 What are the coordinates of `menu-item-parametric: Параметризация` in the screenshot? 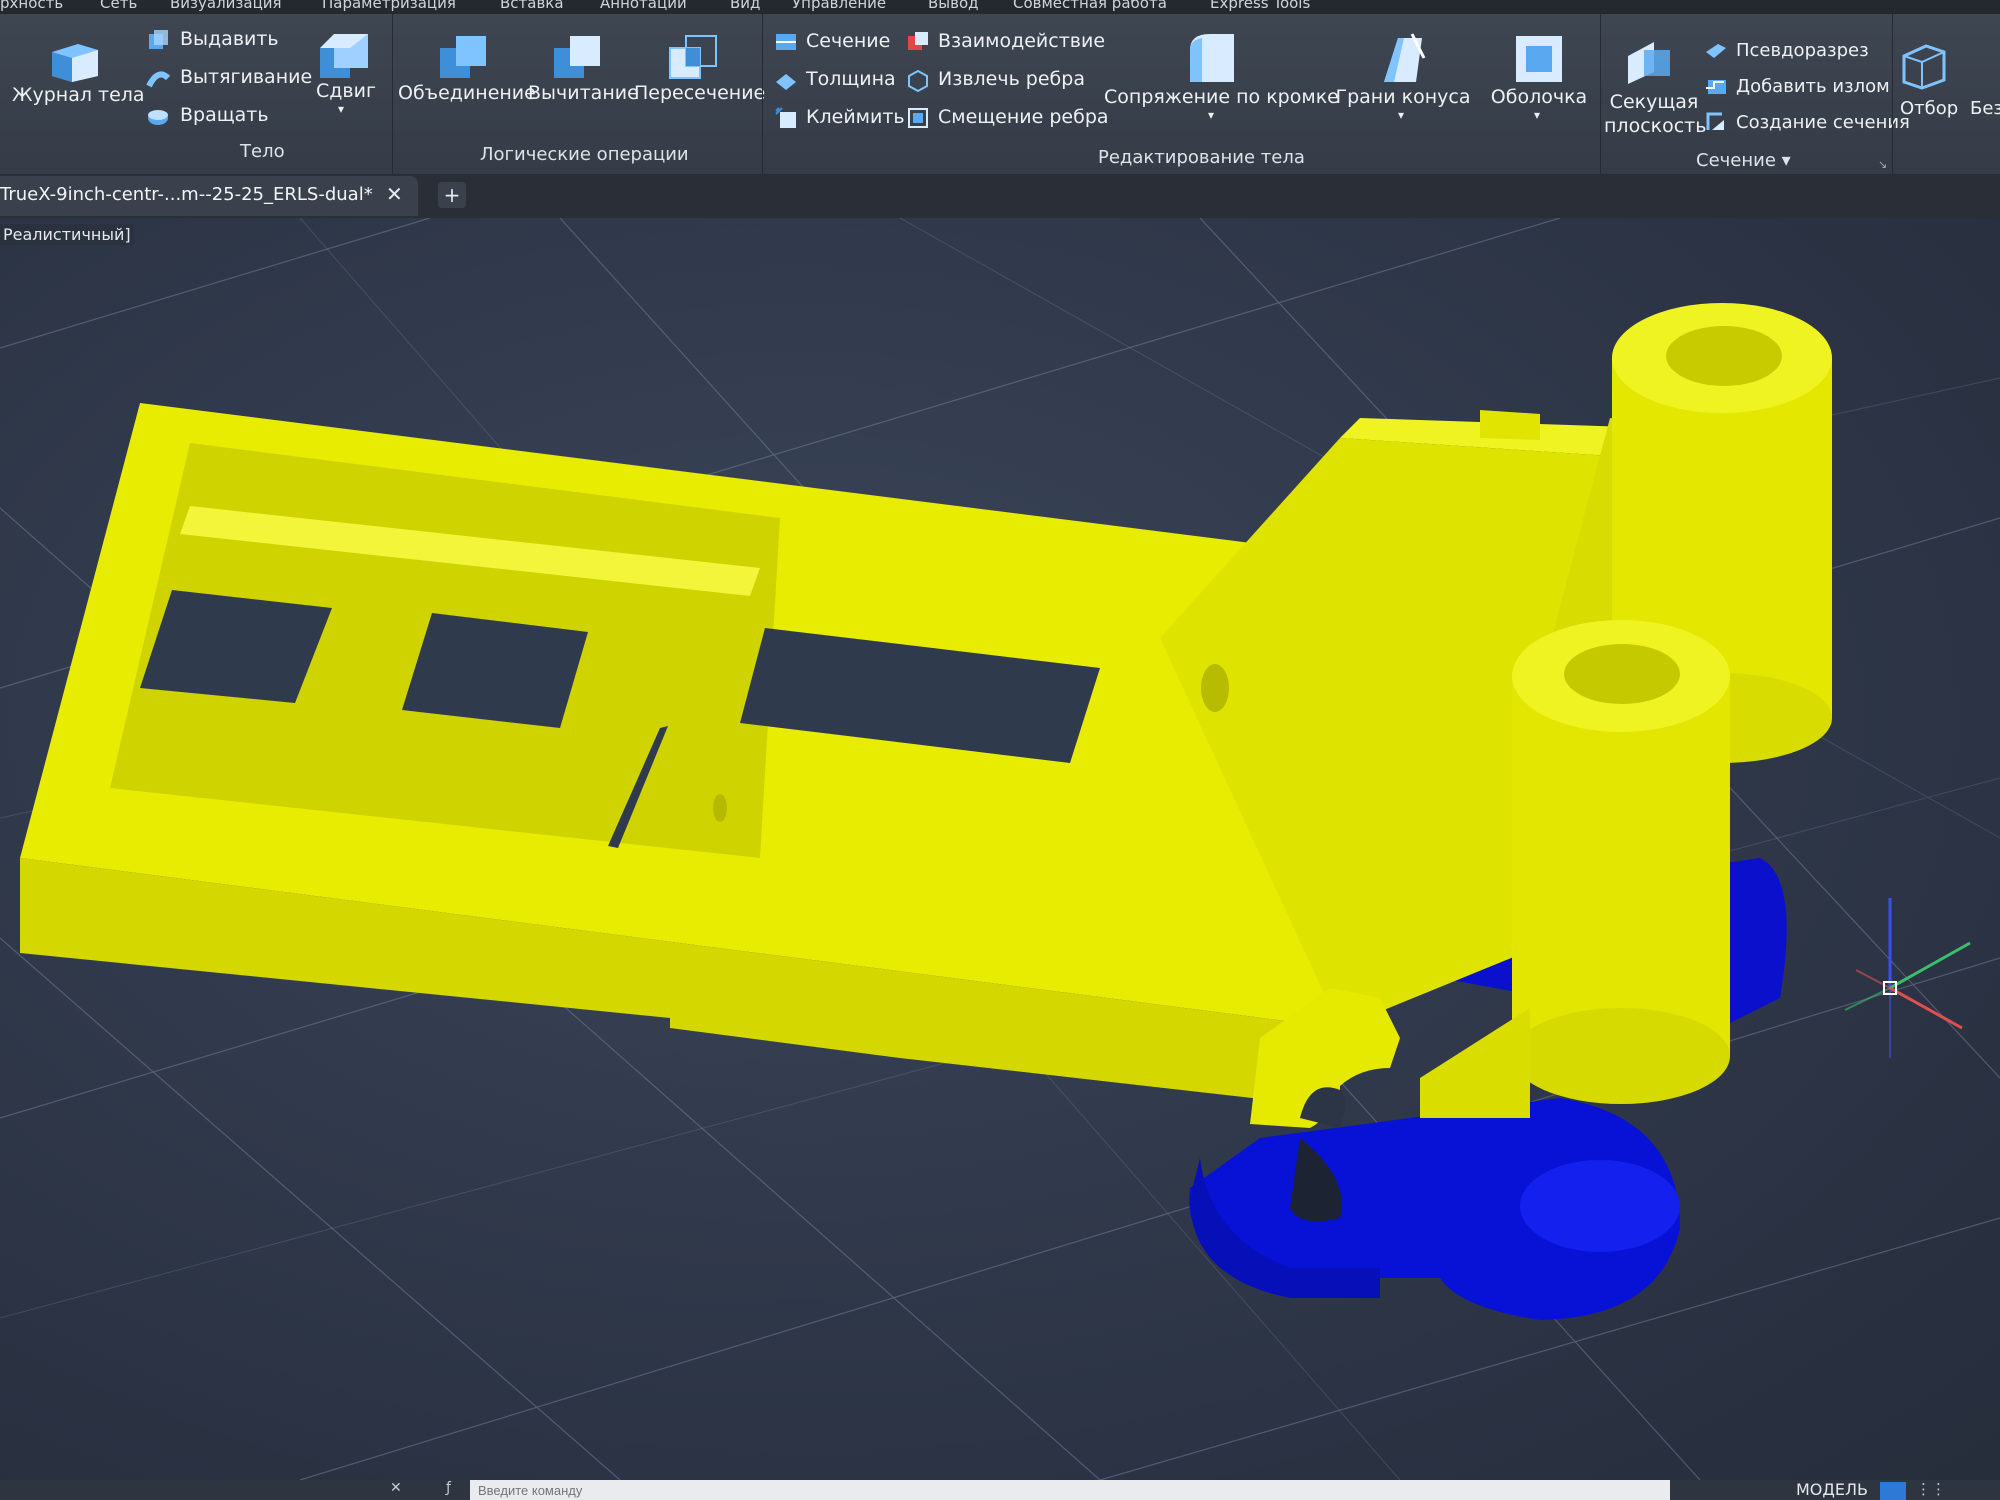 It's located at (389, 6).